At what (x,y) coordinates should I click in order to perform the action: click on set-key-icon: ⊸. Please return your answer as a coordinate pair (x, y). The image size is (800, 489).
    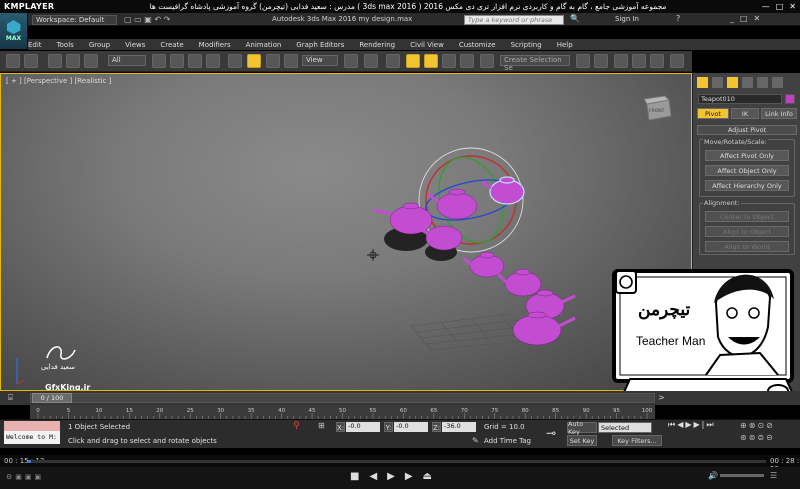
    Looking at the image, I should click on (551, 433).